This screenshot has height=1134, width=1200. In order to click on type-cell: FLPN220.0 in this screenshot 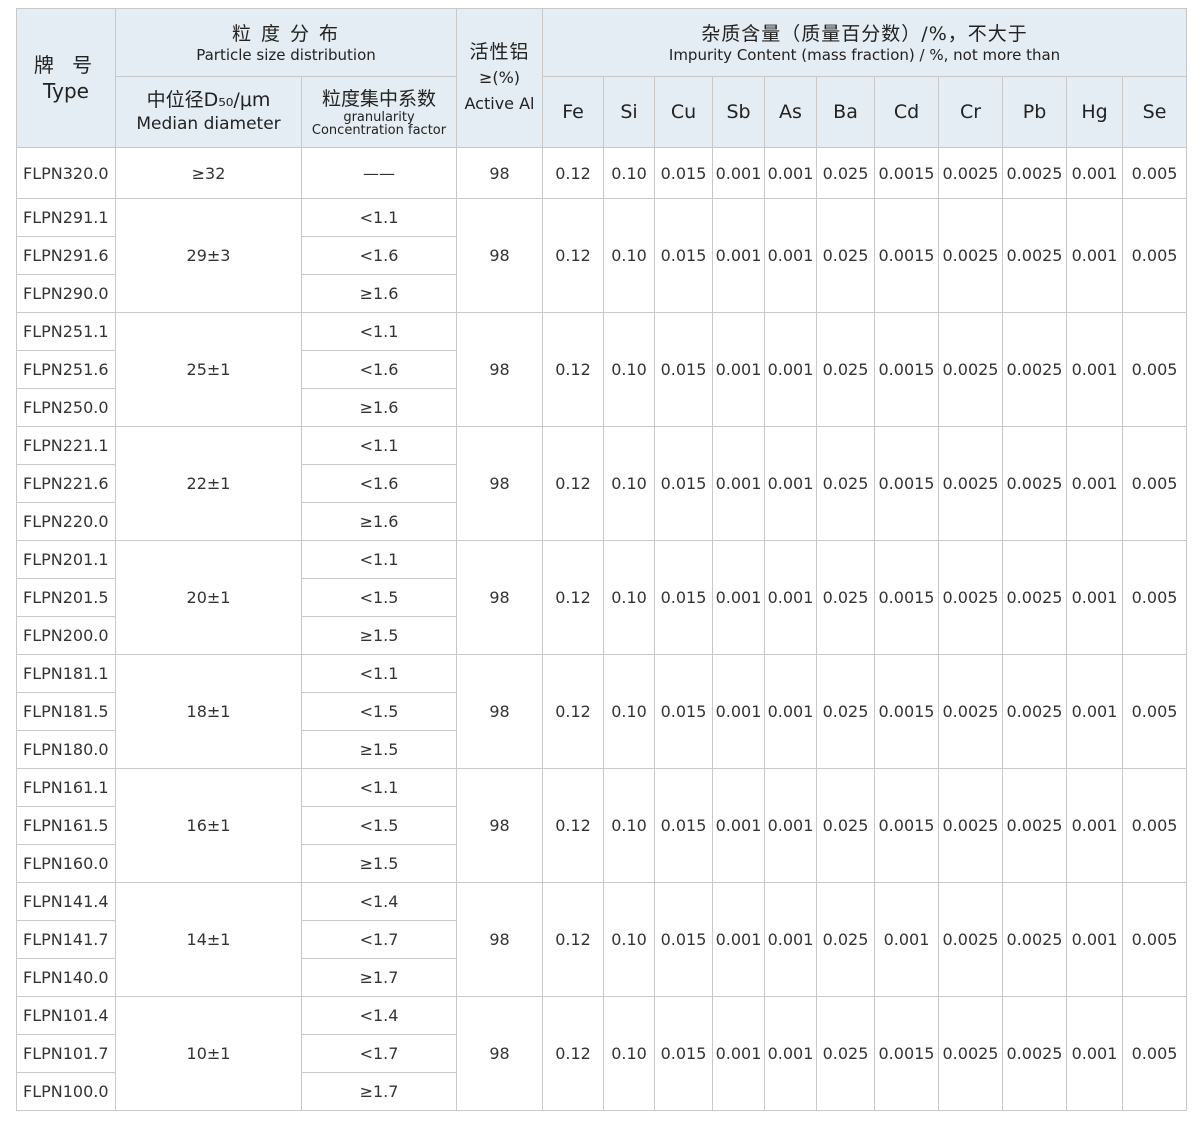, I will do `click(66, 521)`.